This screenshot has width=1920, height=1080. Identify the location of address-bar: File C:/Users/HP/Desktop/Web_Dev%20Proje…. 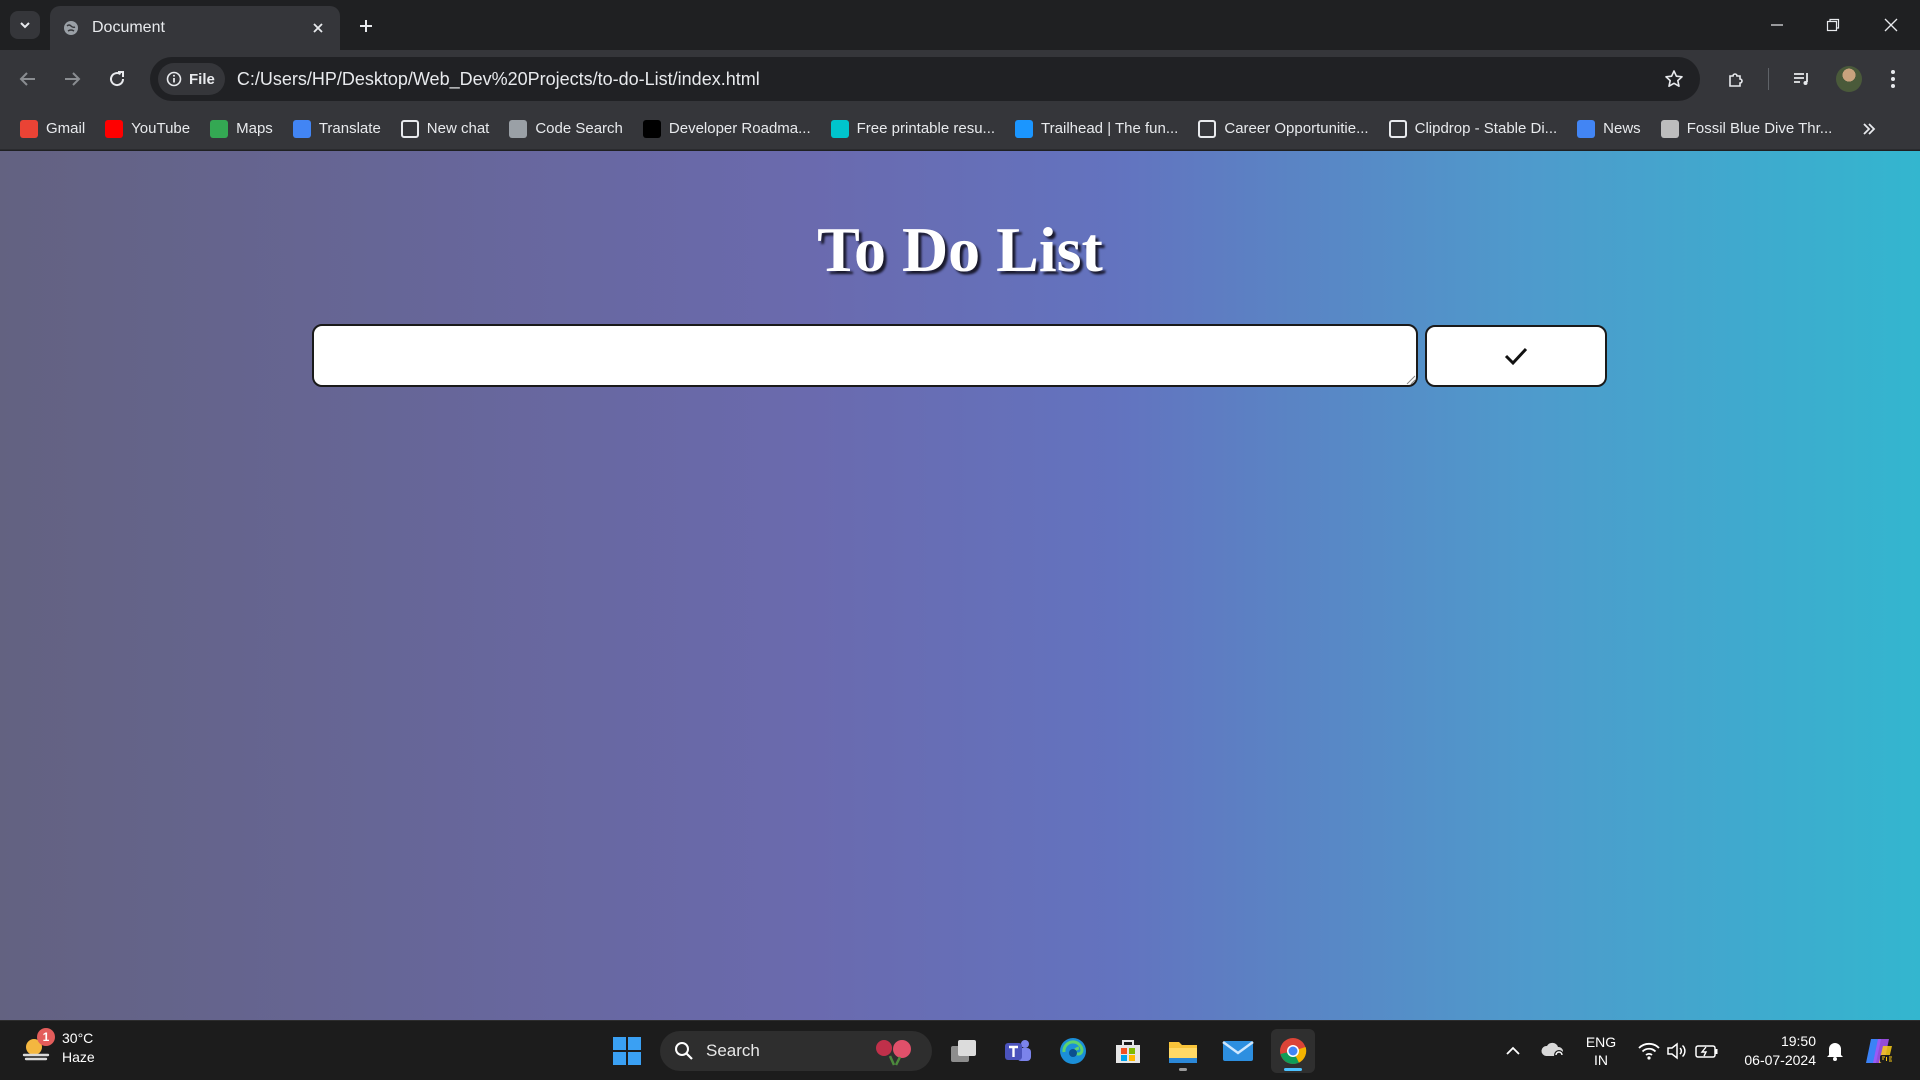
(925, 79).